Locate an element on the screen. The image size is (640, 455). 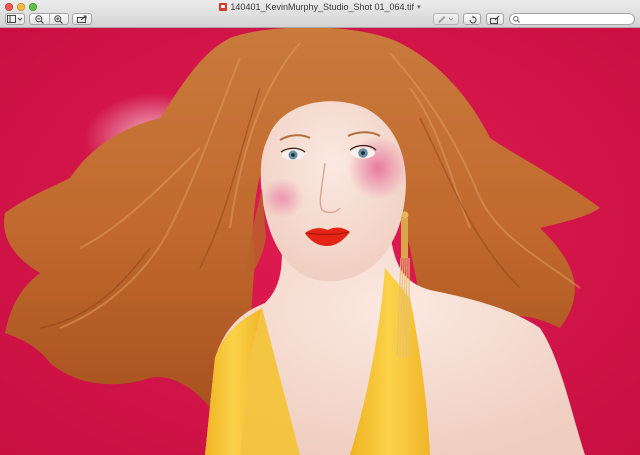
zoom-in-icon is located at coordinates (59, 19).